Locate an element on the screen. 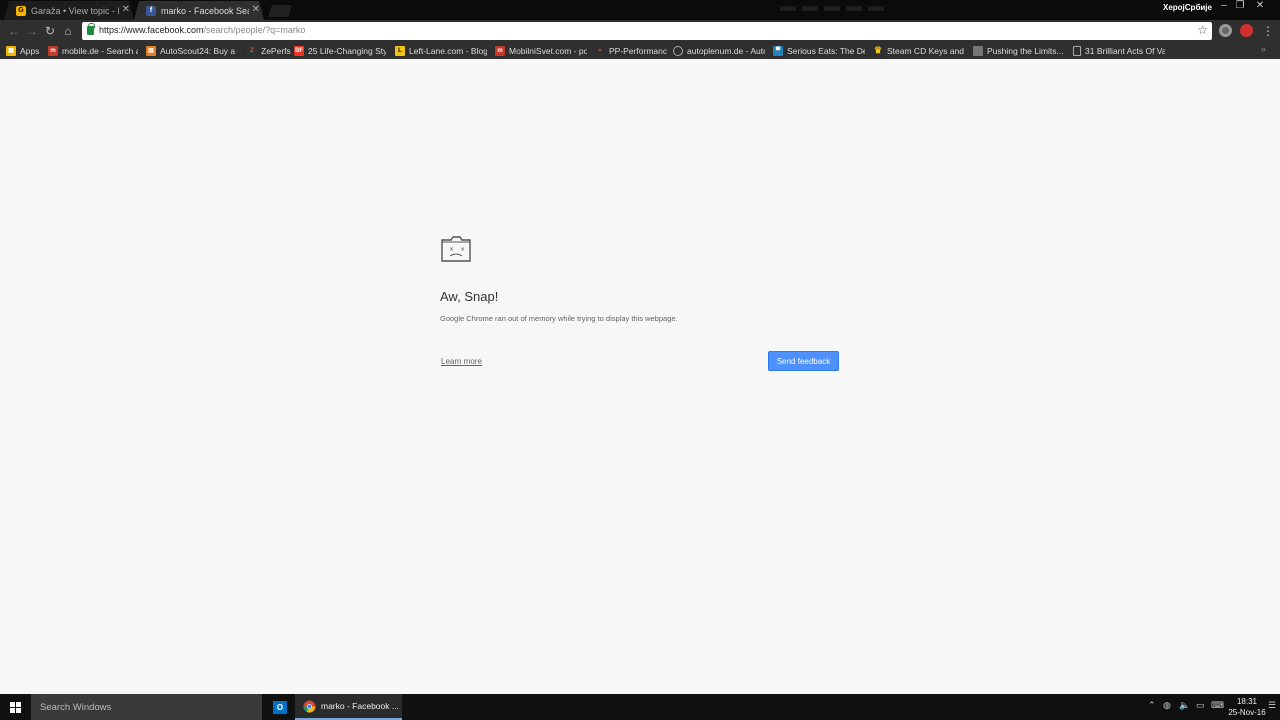  forum-favicon-icon: G is located at coordinates (21, 11).